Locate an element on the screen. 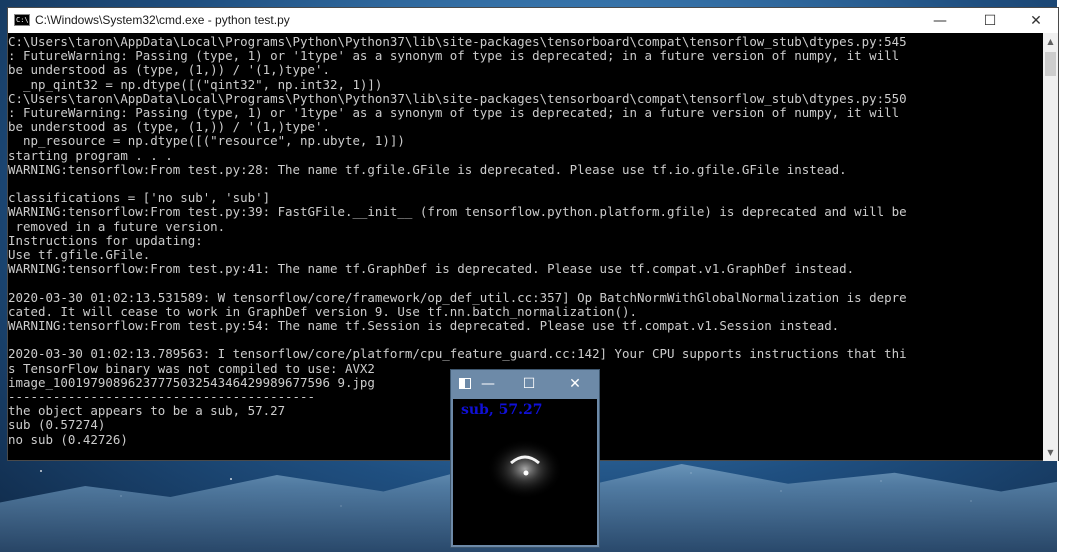 This screenshot has width=1065, height=552. sonar-target is located at coordinates (526, 473).